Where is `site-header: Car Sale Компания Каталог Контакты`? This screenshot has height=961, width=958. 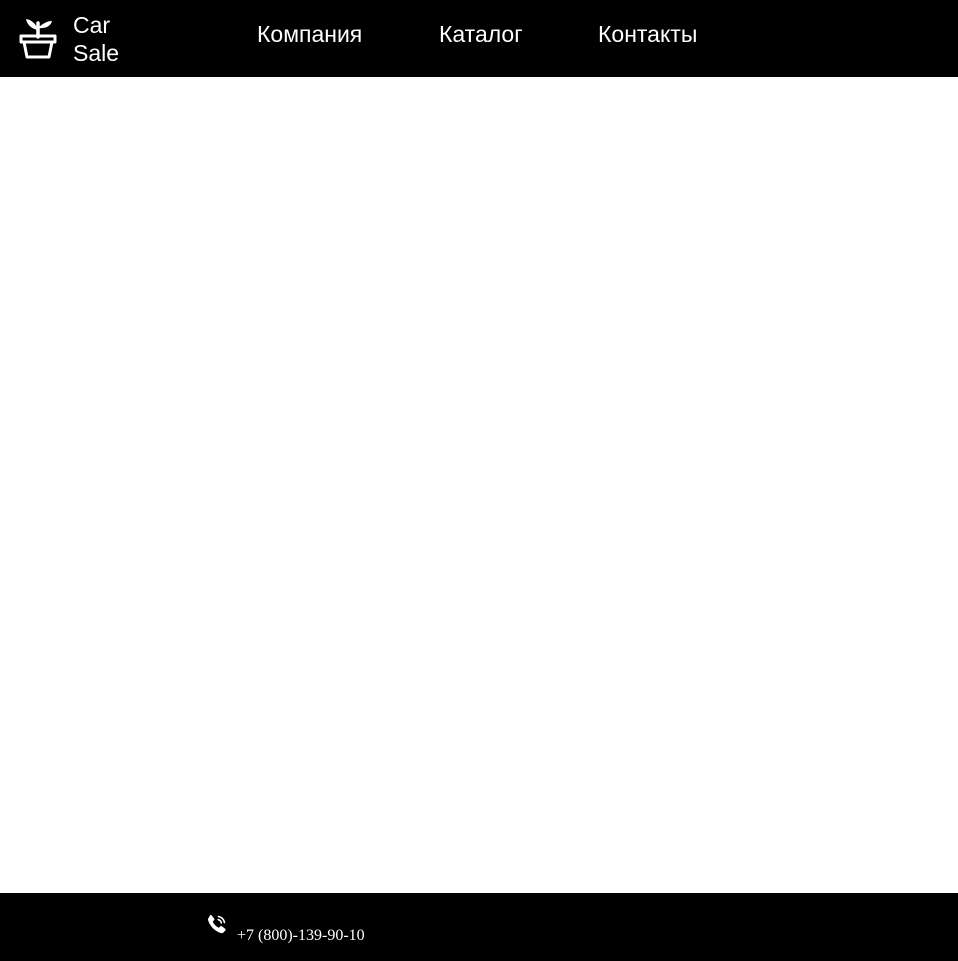
site-header: Car Sale Компания Каталог Контакты is located at coordinates (479, 38).